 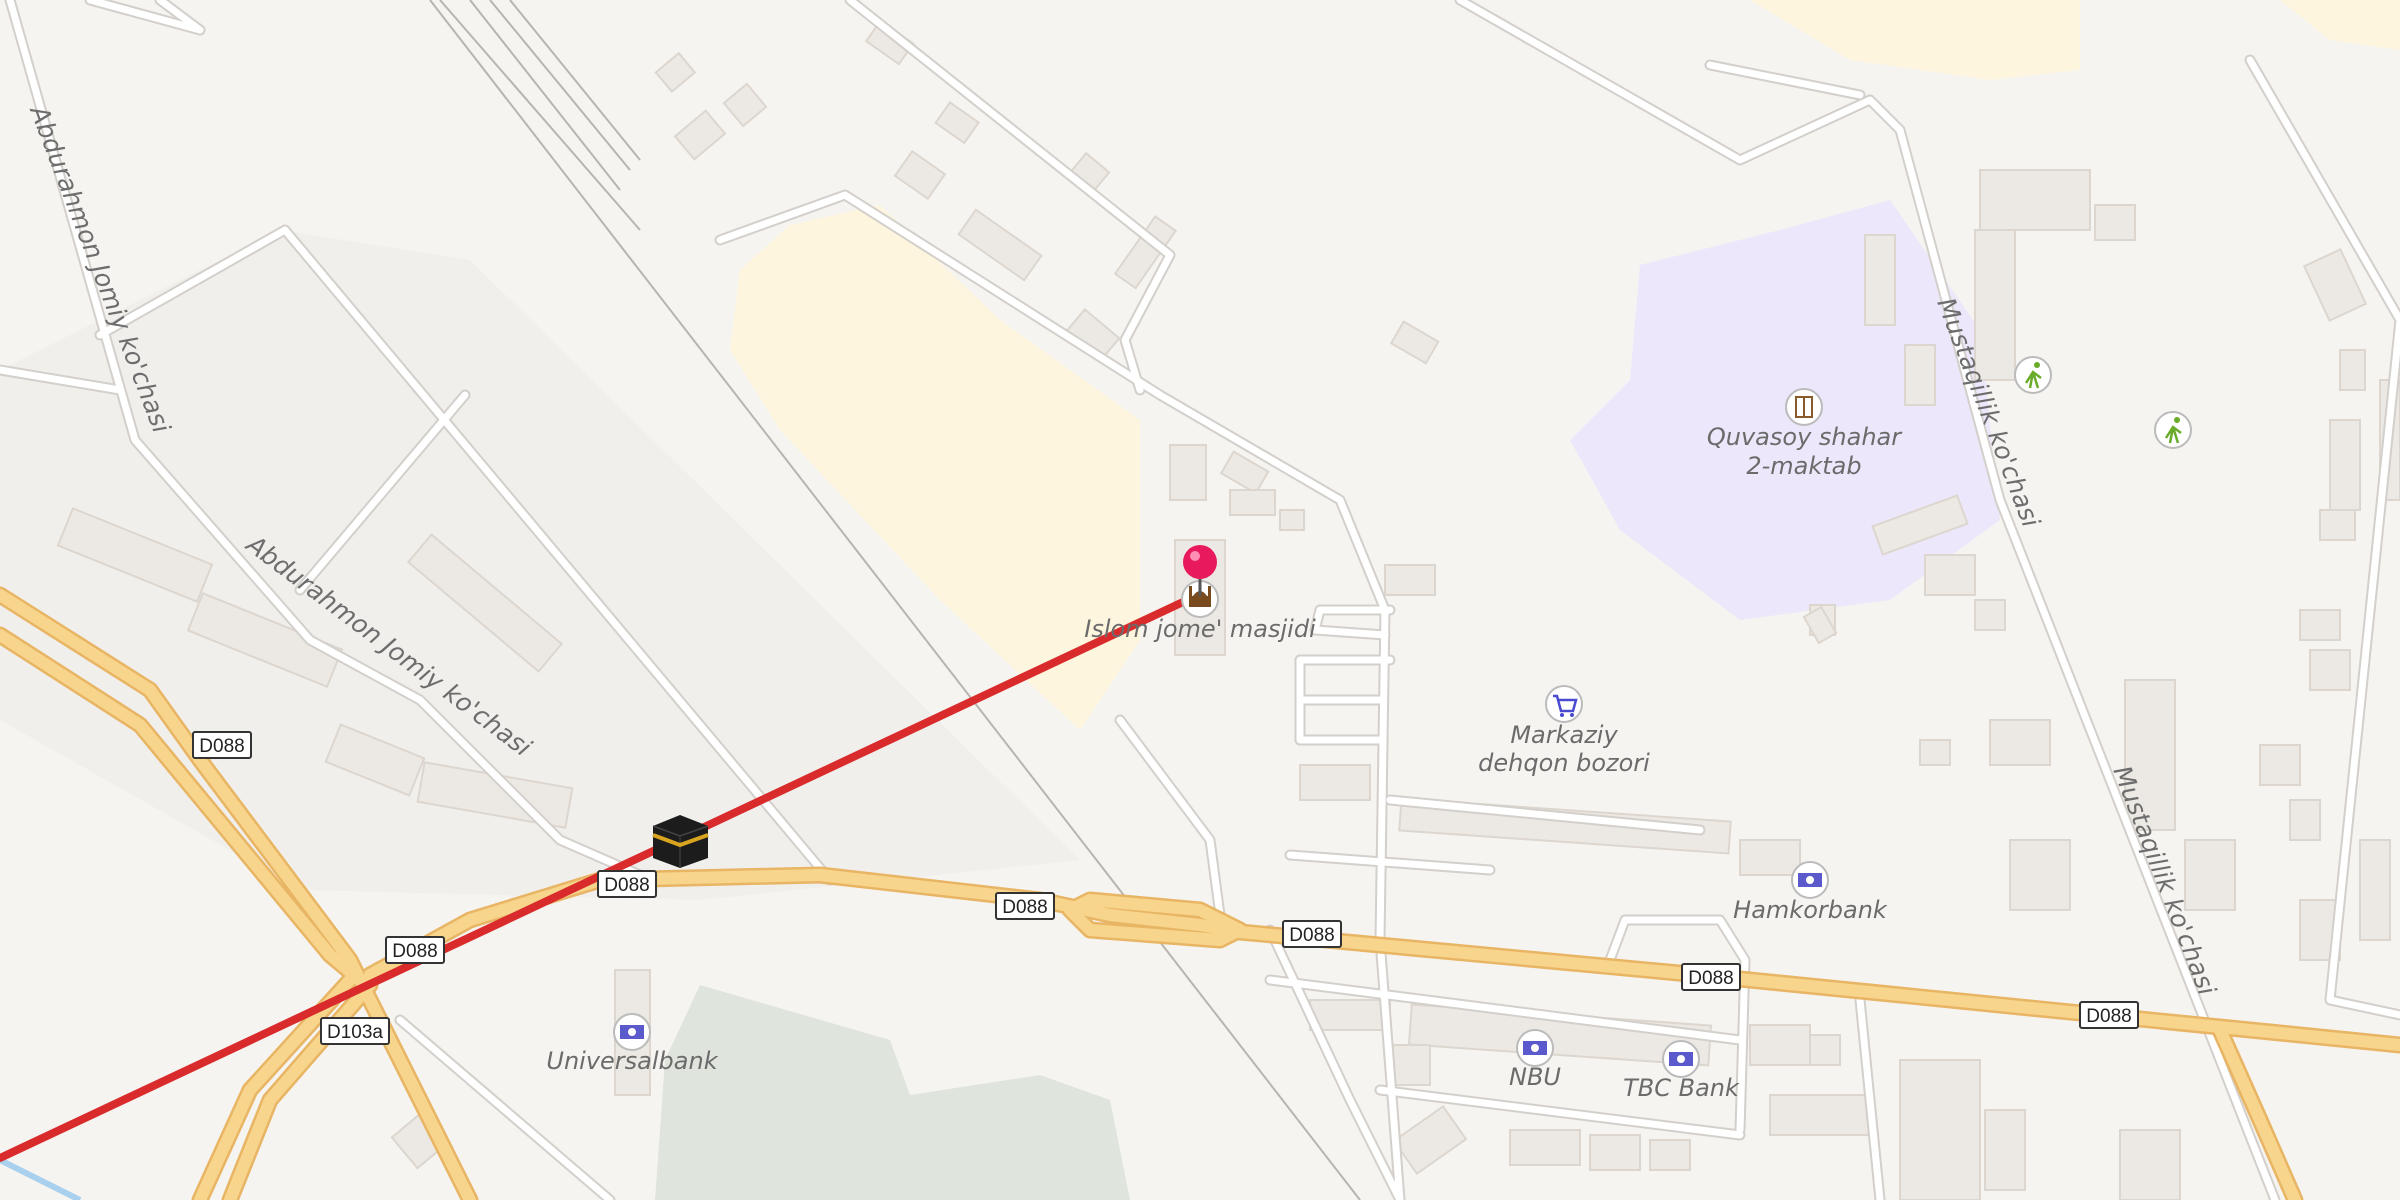 What do you see at coordinates (1200, 629) in the screenshot?
I see `poi-label-mosque: Islom jome' masjidi` at bounding box center [1200, 629].